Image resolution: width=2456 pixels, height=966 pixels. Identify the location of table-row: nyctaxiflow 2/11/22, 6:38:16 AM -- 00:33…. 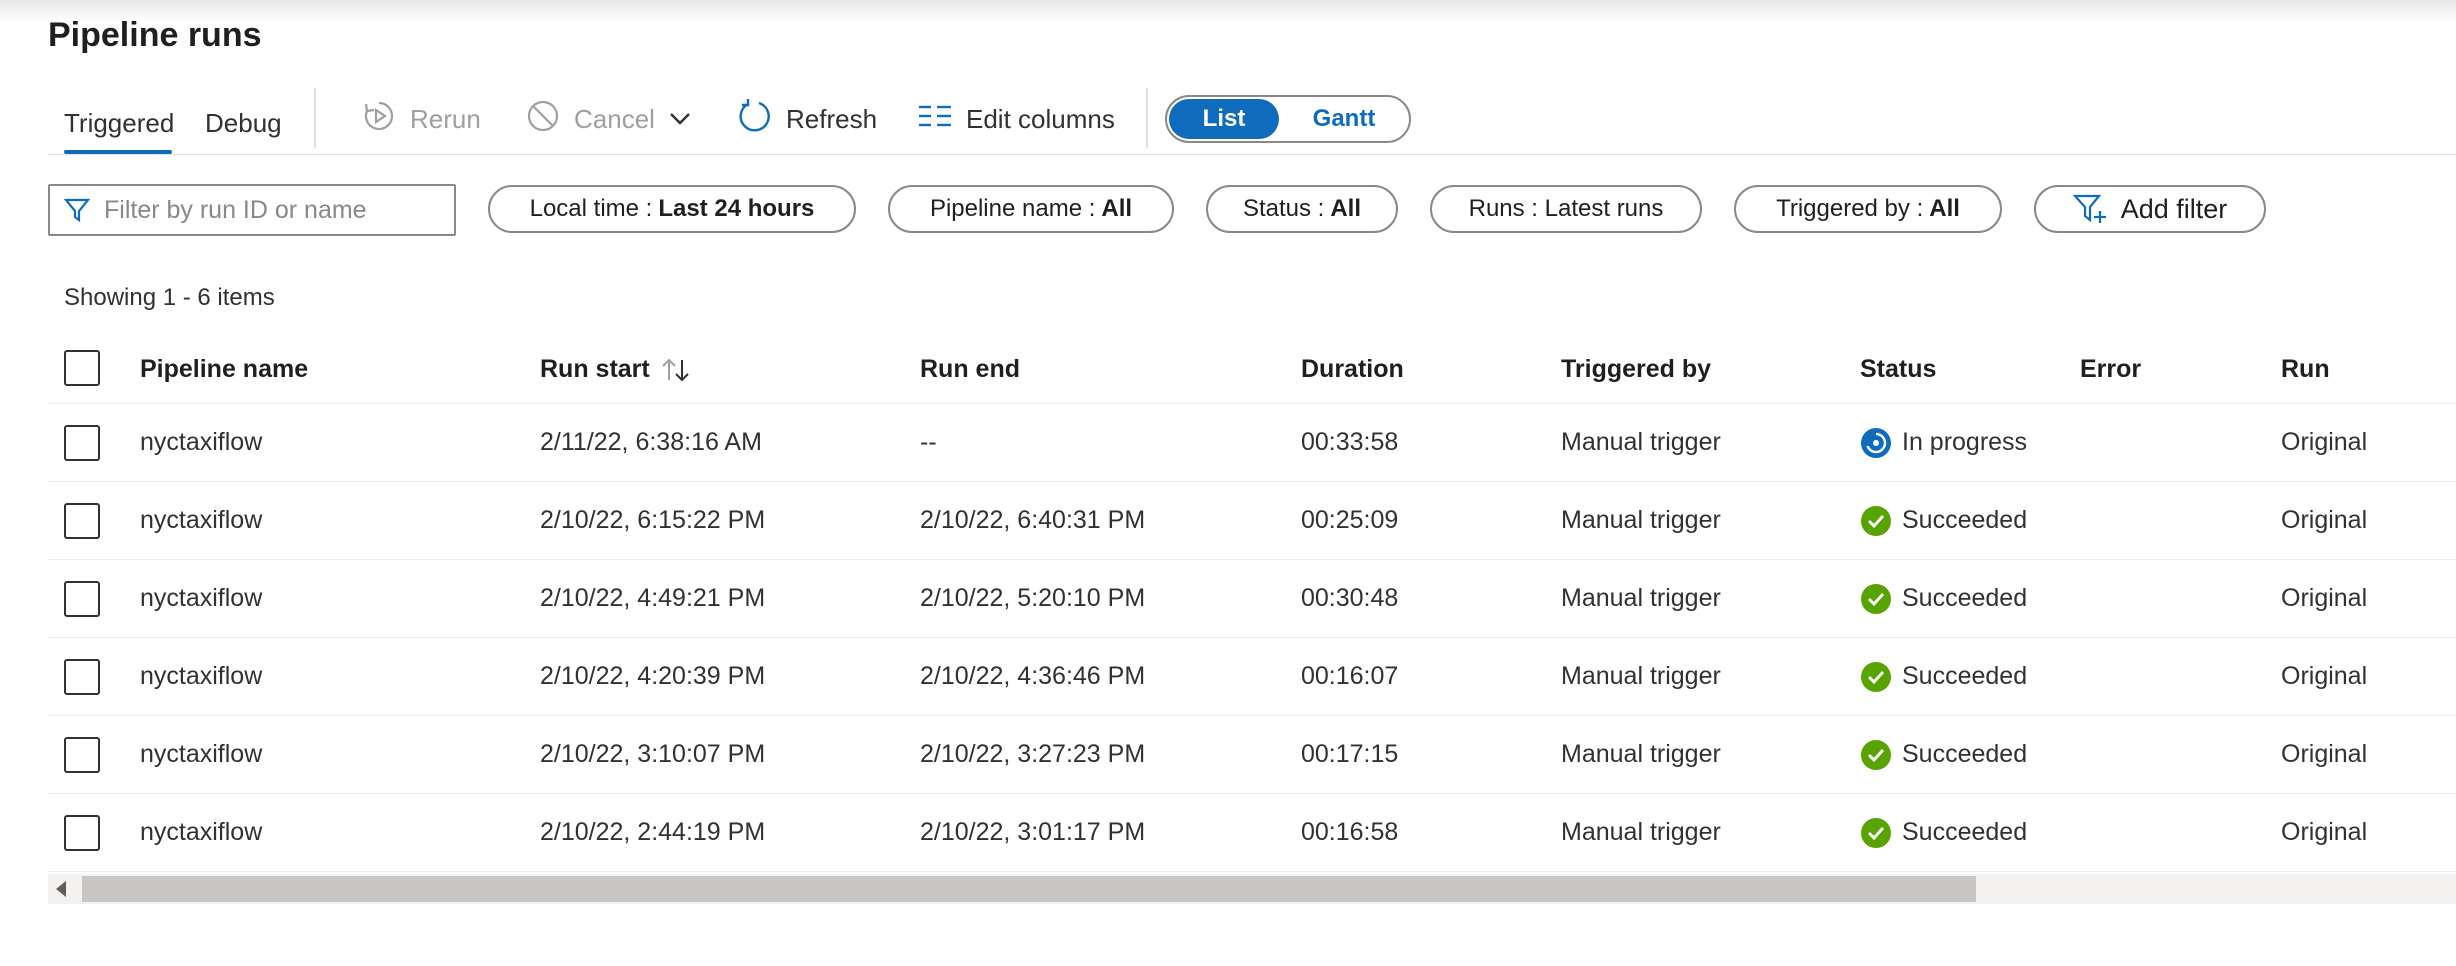
(1252, 443).